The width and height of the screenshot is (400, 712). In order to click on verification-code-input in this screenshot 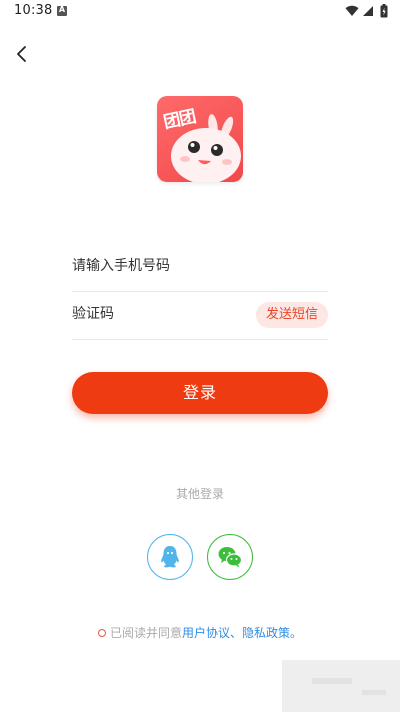, I will do `click(162, 314)`.